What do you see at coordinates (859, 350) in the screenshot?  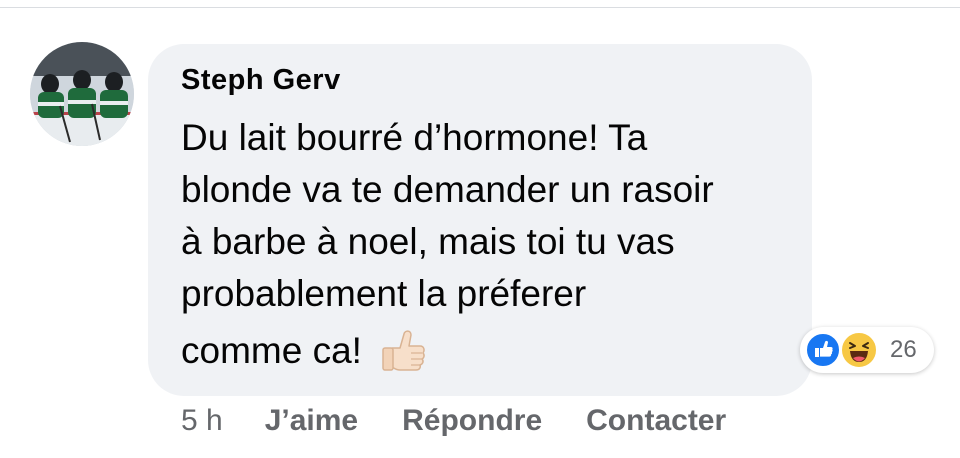 I see `haha-icon` at bounding box center [859, 350].